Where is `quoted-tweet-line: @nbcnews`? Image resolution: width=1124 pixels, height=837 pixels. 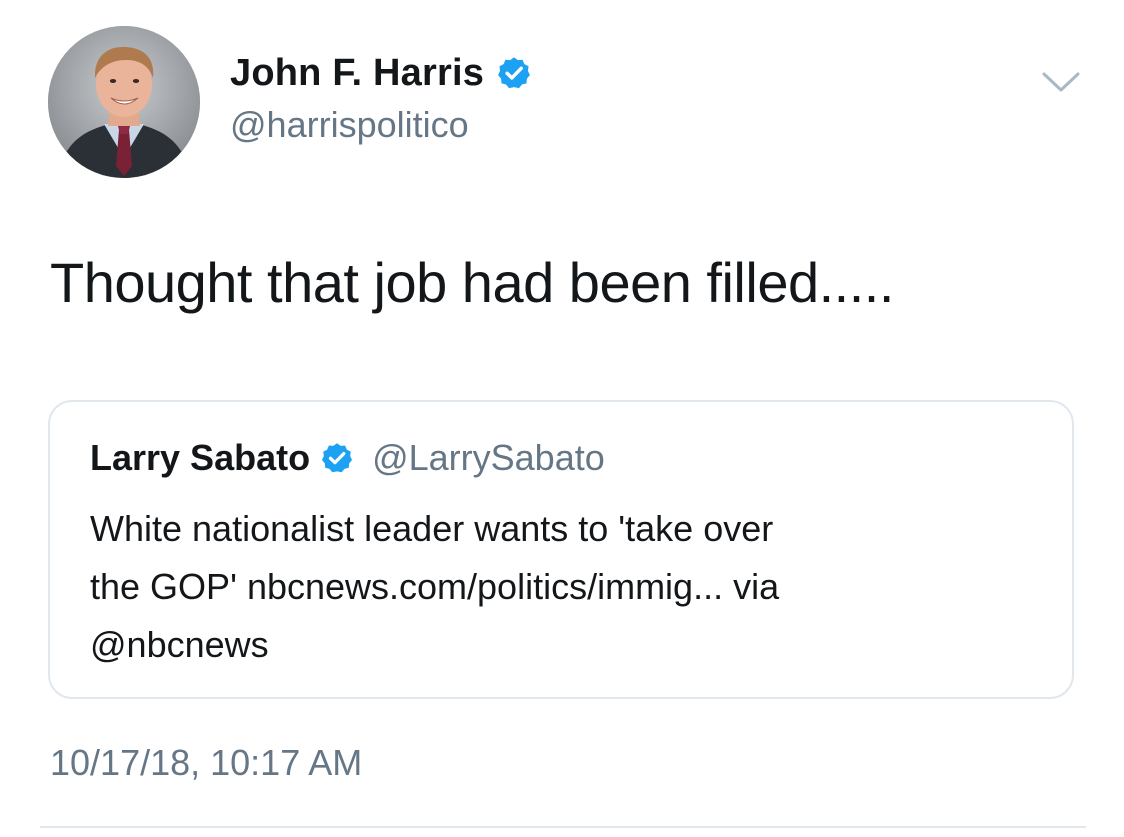
quoted-tweet-line: @nbcnews is located at coordinates (179, 644).